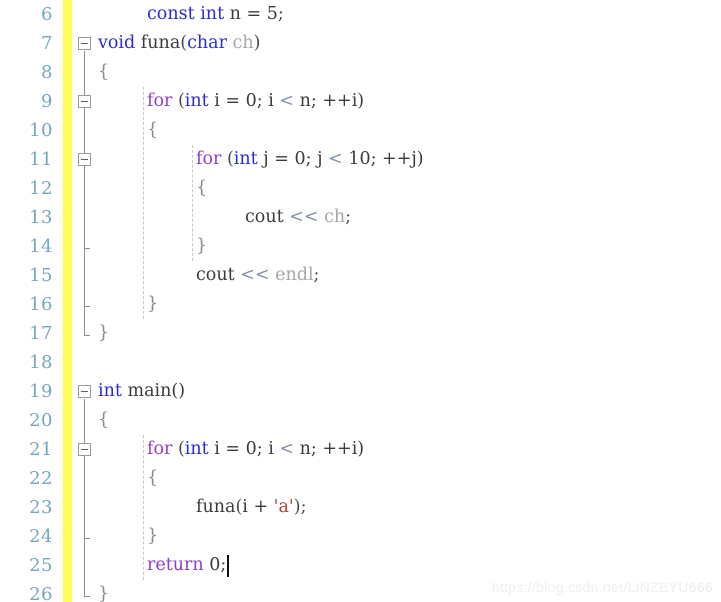 This screenshot has height=602, width=721. I want to click on line-number: 13, so click(41, 217).